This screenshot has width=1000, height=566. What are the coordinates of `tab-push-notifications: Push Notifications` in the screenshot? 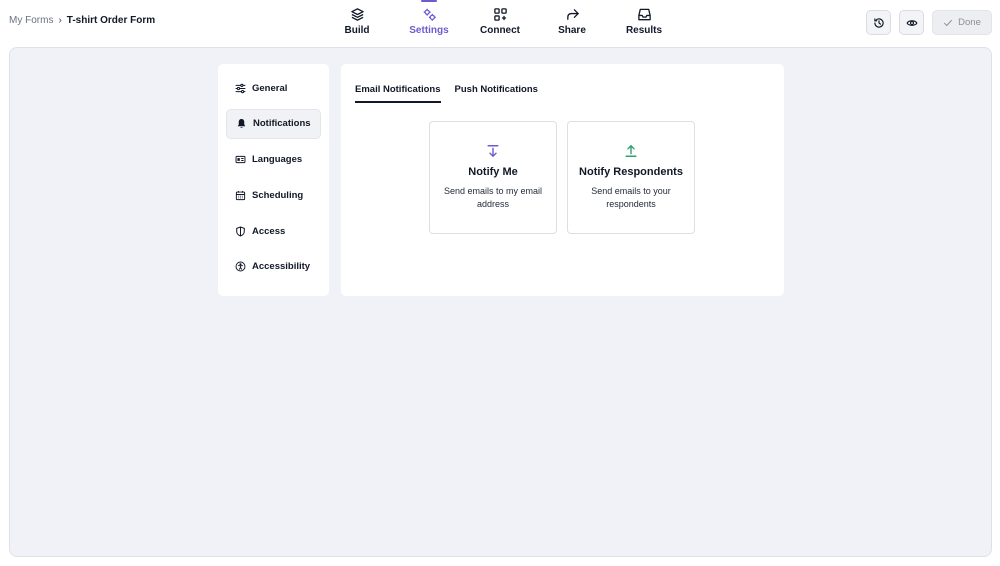 It's located at (496, 93).